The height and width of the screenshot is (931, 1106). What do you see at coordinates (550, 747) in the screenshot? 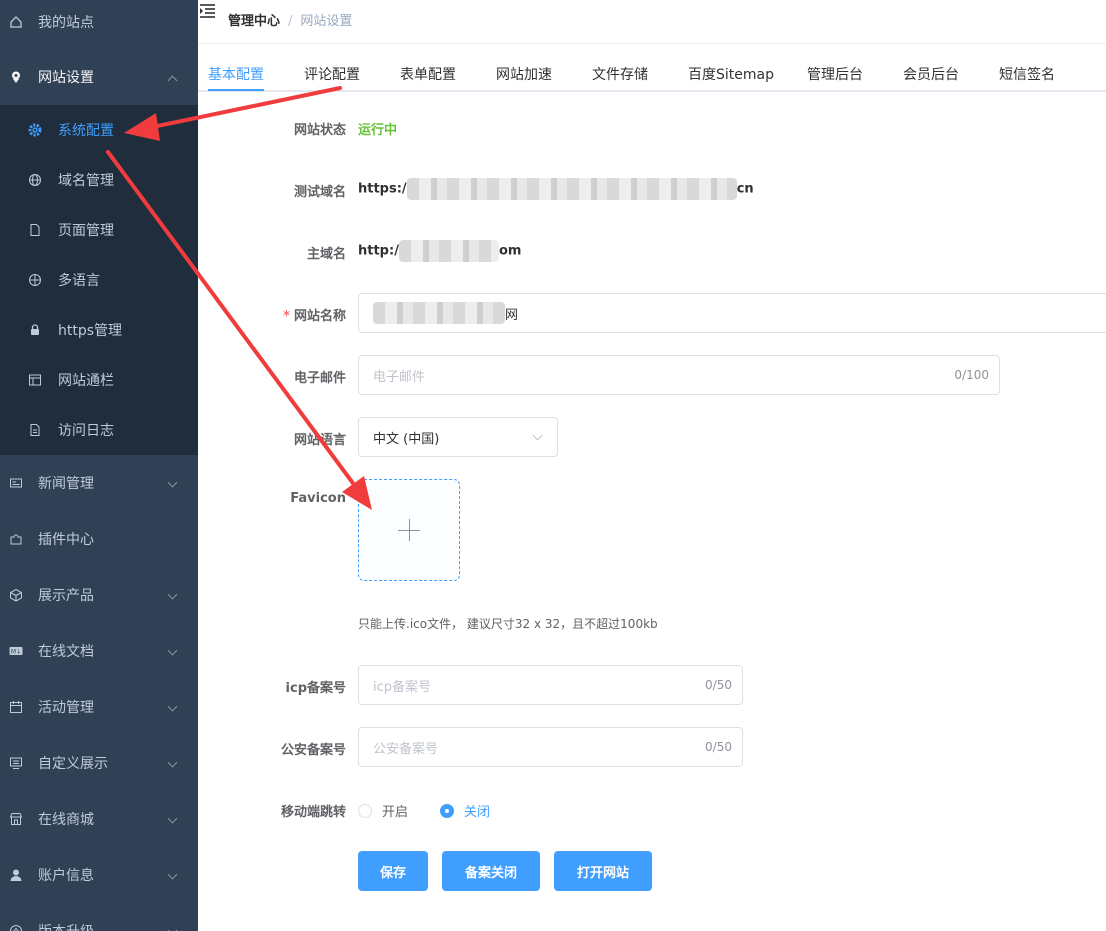
I see `police-record-input: 公安备案号 0/50` at bounding box center [550, 747].